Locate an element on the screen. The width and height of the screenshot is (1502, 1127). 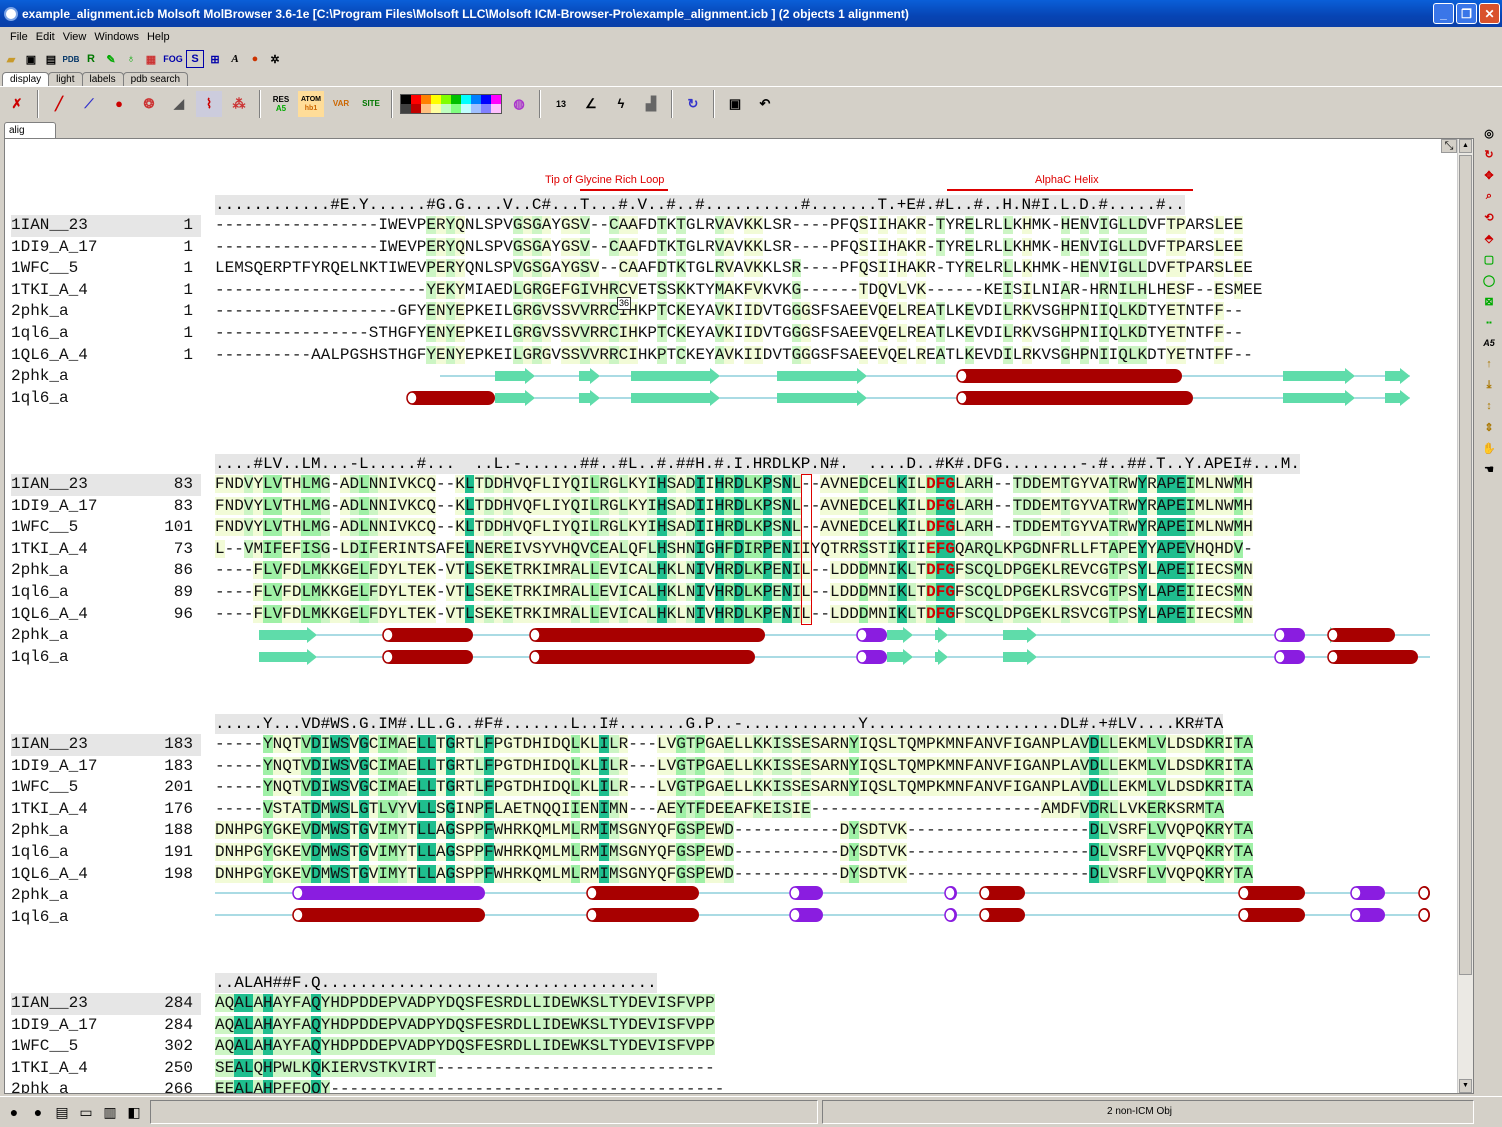
layers-icon: ◧ is located at coordinates (134, 1112).